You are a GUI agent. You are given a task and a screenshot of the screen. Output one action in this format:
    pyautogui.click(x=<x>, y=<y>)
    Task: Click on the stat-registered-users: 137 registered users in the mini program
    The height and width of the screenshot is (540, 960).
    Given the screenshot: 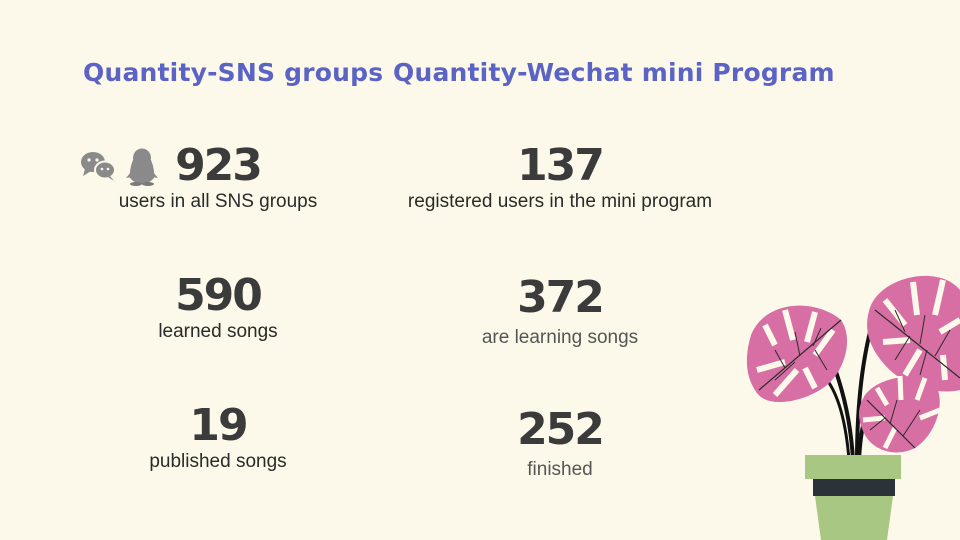 What is the action you would take?
    pyautogui.click(x=560, y=178)
    